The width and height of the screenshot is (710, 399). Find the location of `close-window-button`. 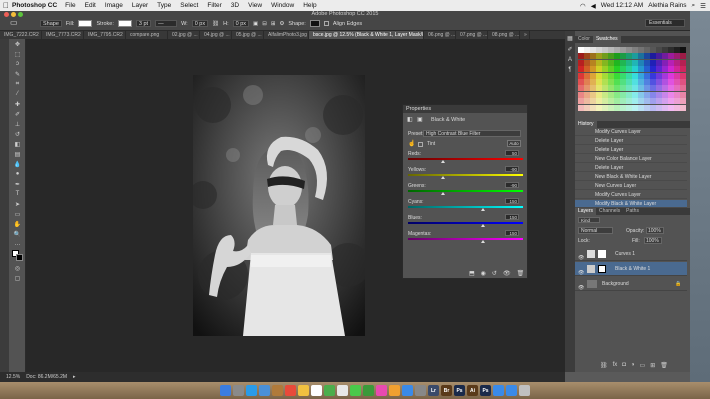

close-window-button is located at coordinates (6, 14).